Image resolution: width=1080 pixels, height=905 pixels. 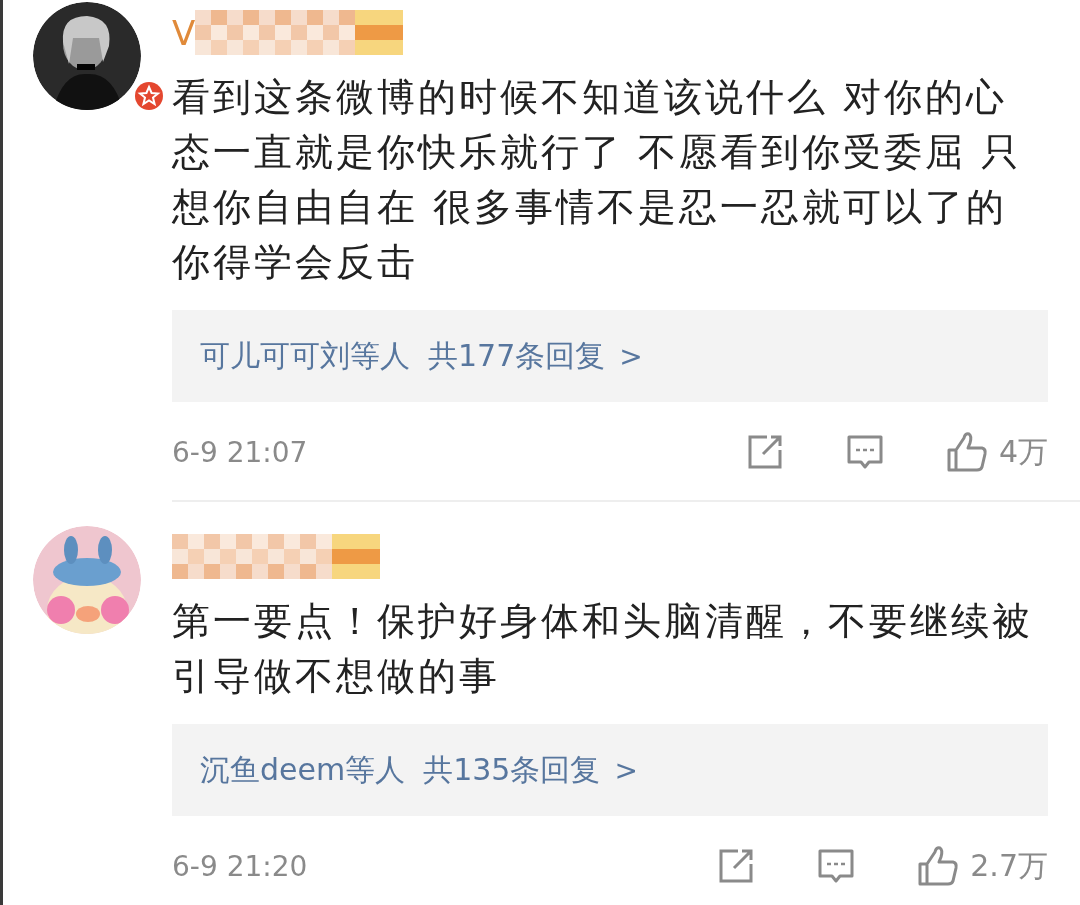 I want to click on replies-panel: 沉鱼deem等人 共135条回复 >, so click(x=610, y=770).